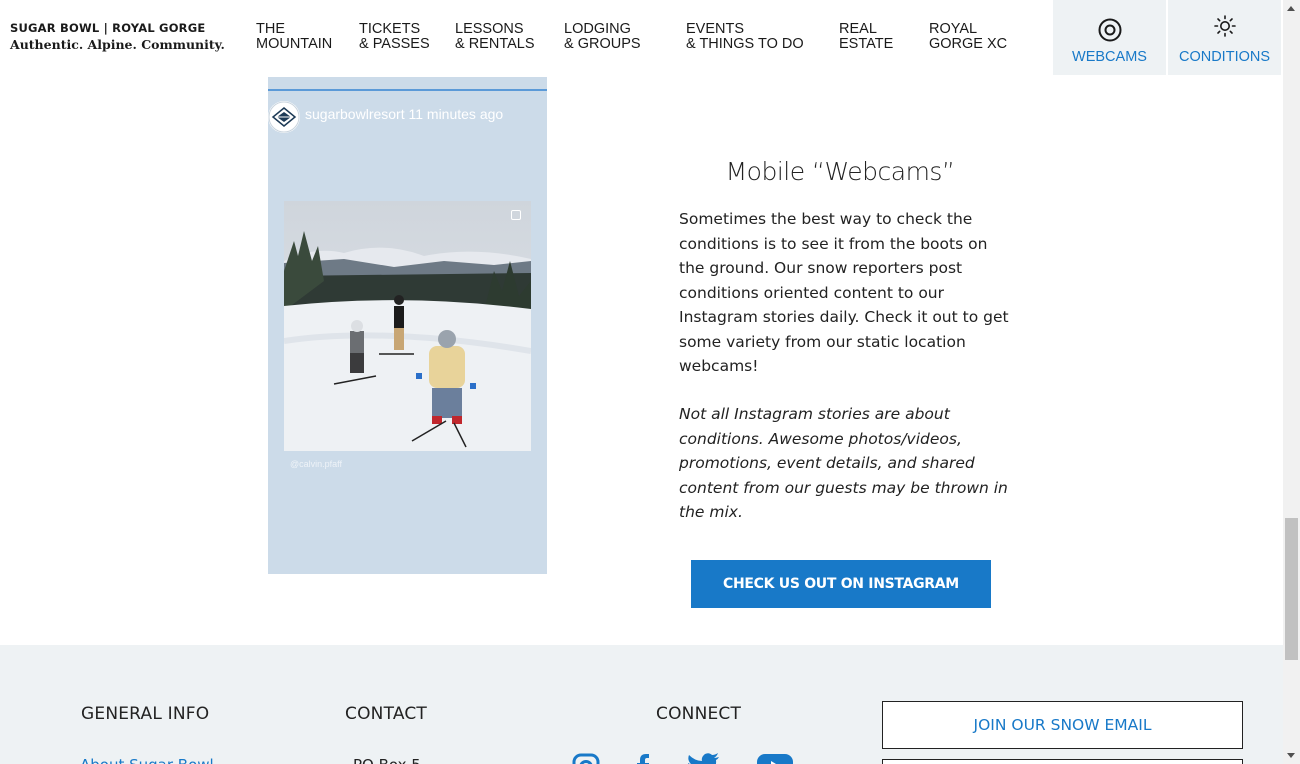  I want to click on nav-label-line2: & THINGS TO DO, so click(745, 44).